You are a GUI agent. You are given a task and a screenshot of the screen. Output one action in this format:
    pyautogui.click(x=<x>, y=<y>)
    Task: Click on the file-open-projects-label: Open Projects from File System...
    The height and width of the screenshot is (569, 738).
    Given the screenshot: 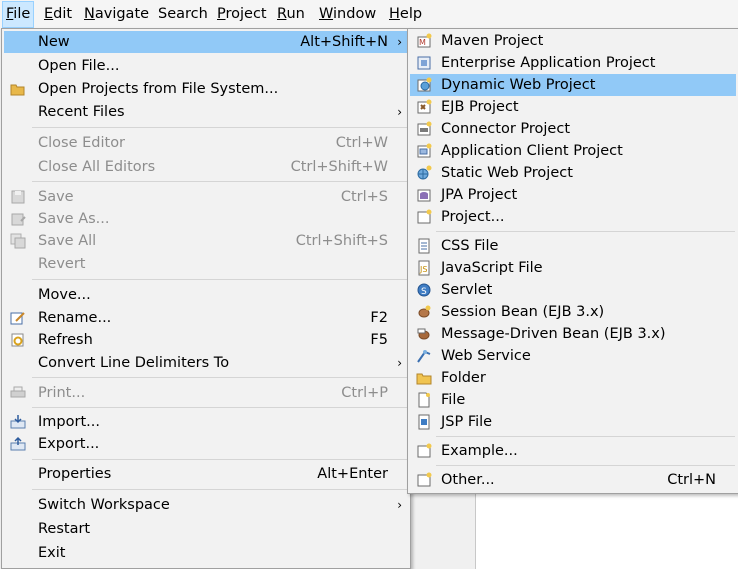 What is the action you would take?
    pyautogui.click(x=158, y=89)
    